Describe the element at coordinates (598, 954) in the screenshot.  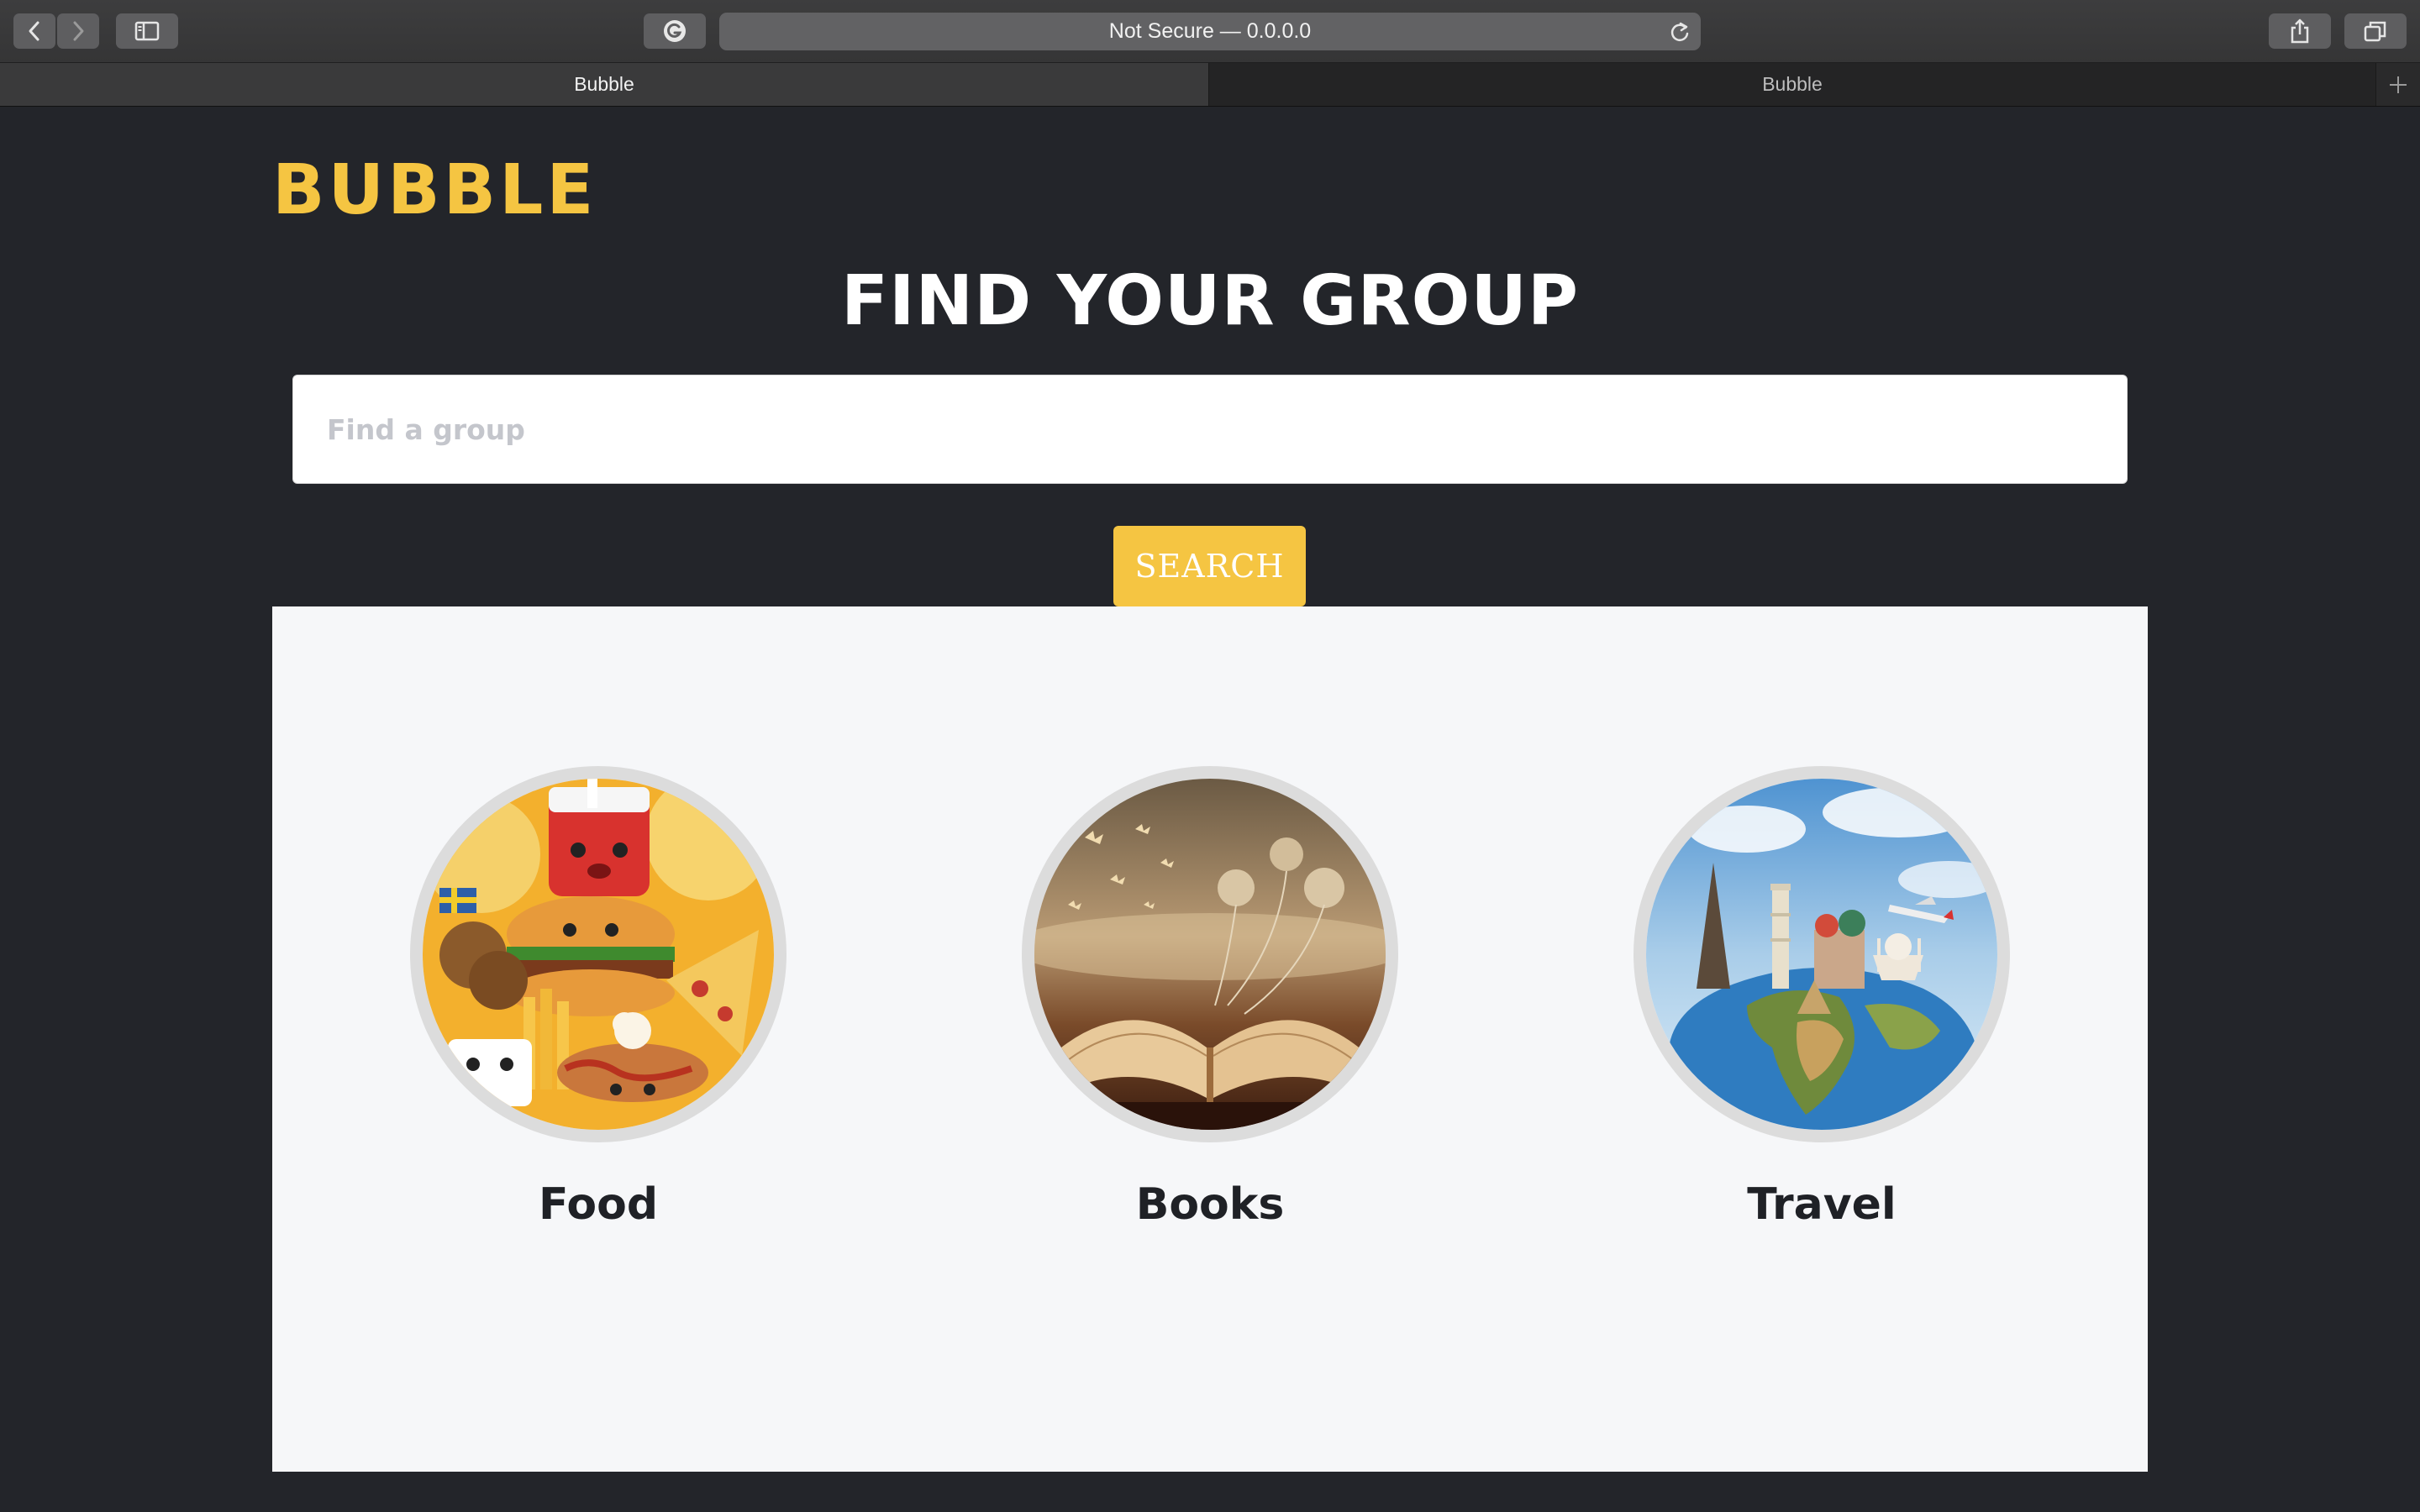
I see `food-image` at that location.